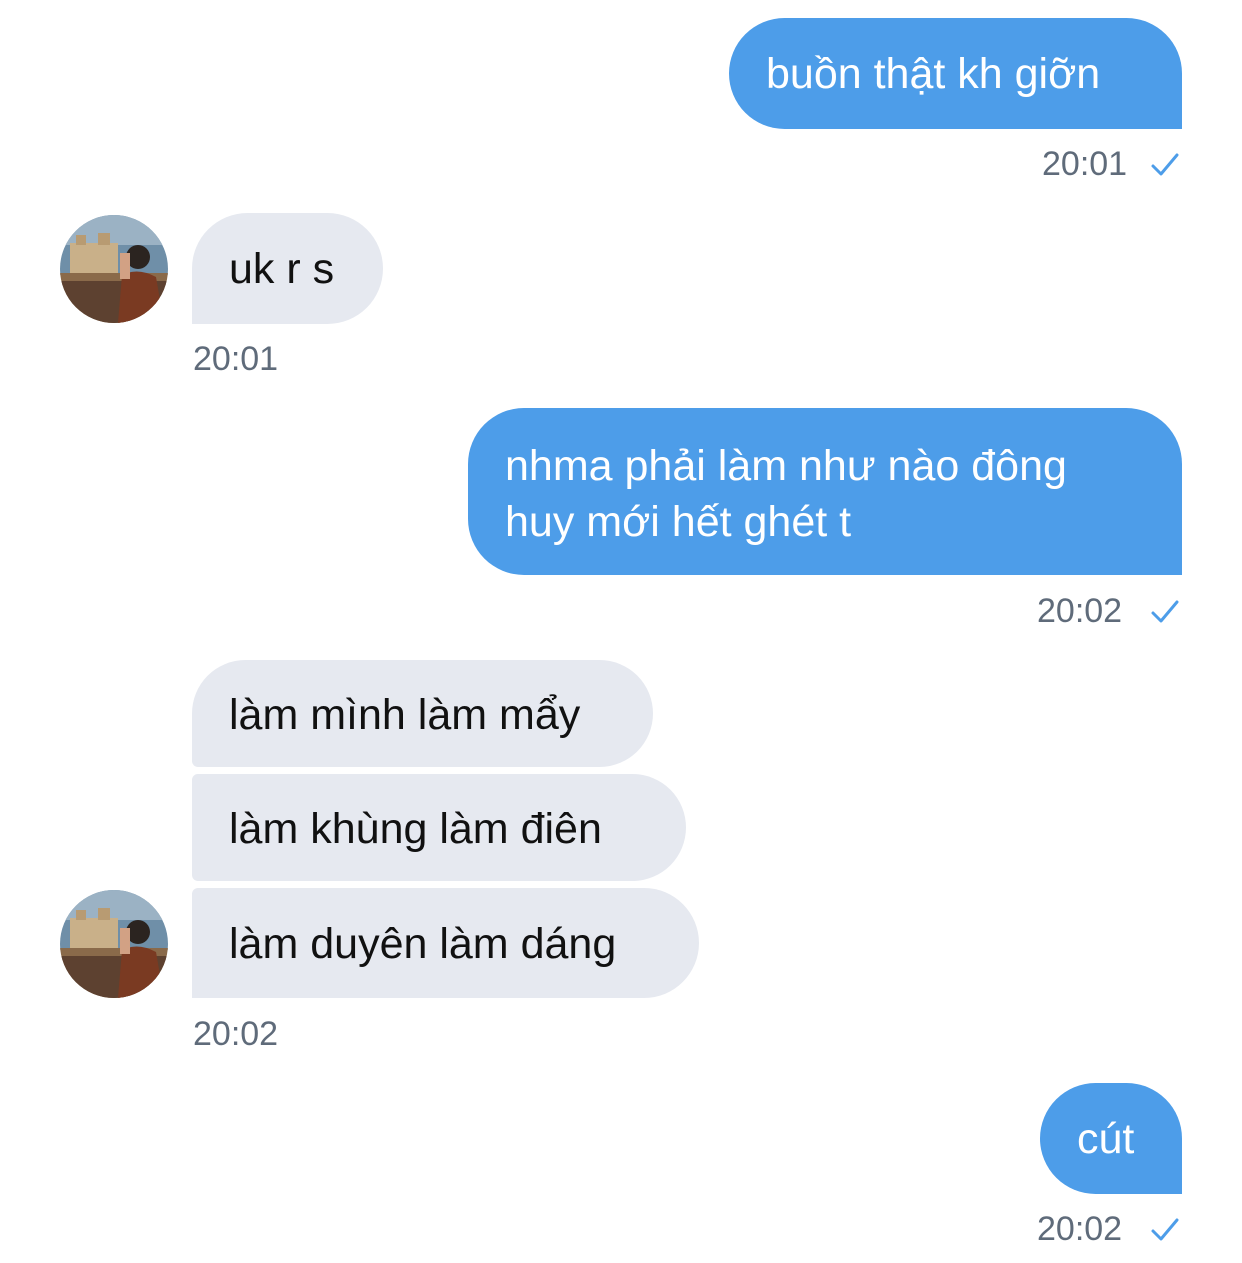 The height and width of the screenshot is (1263, 1242). What do you see at coordinates (415, 829) in the screenshot?
I see `message-text: làm khùng làm điên` at bounding box center [415, 829].